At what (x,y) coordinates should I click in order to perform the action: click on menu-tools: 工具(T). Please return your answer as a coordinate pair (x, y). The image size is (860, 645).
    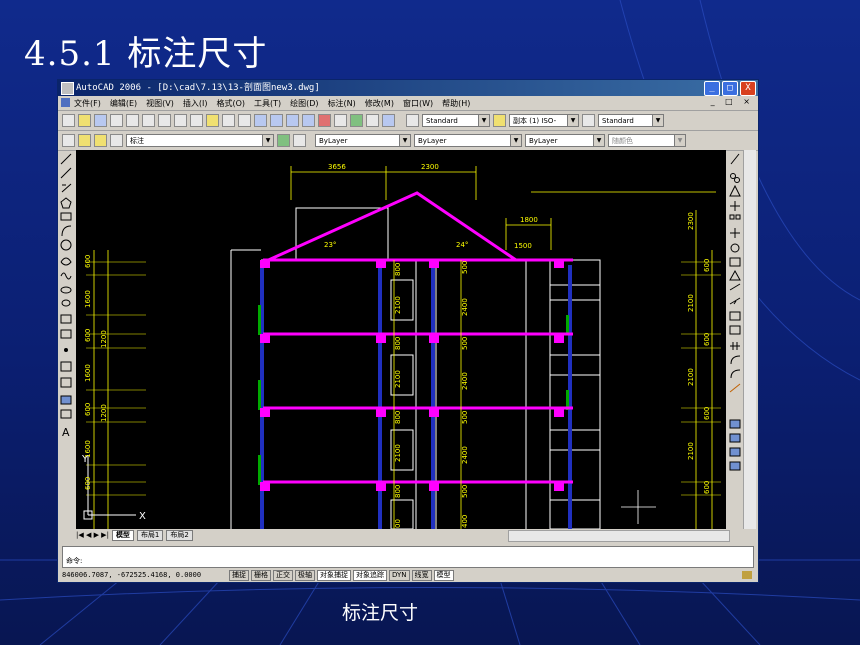
    Looking at the image, I should click on (267, 103).